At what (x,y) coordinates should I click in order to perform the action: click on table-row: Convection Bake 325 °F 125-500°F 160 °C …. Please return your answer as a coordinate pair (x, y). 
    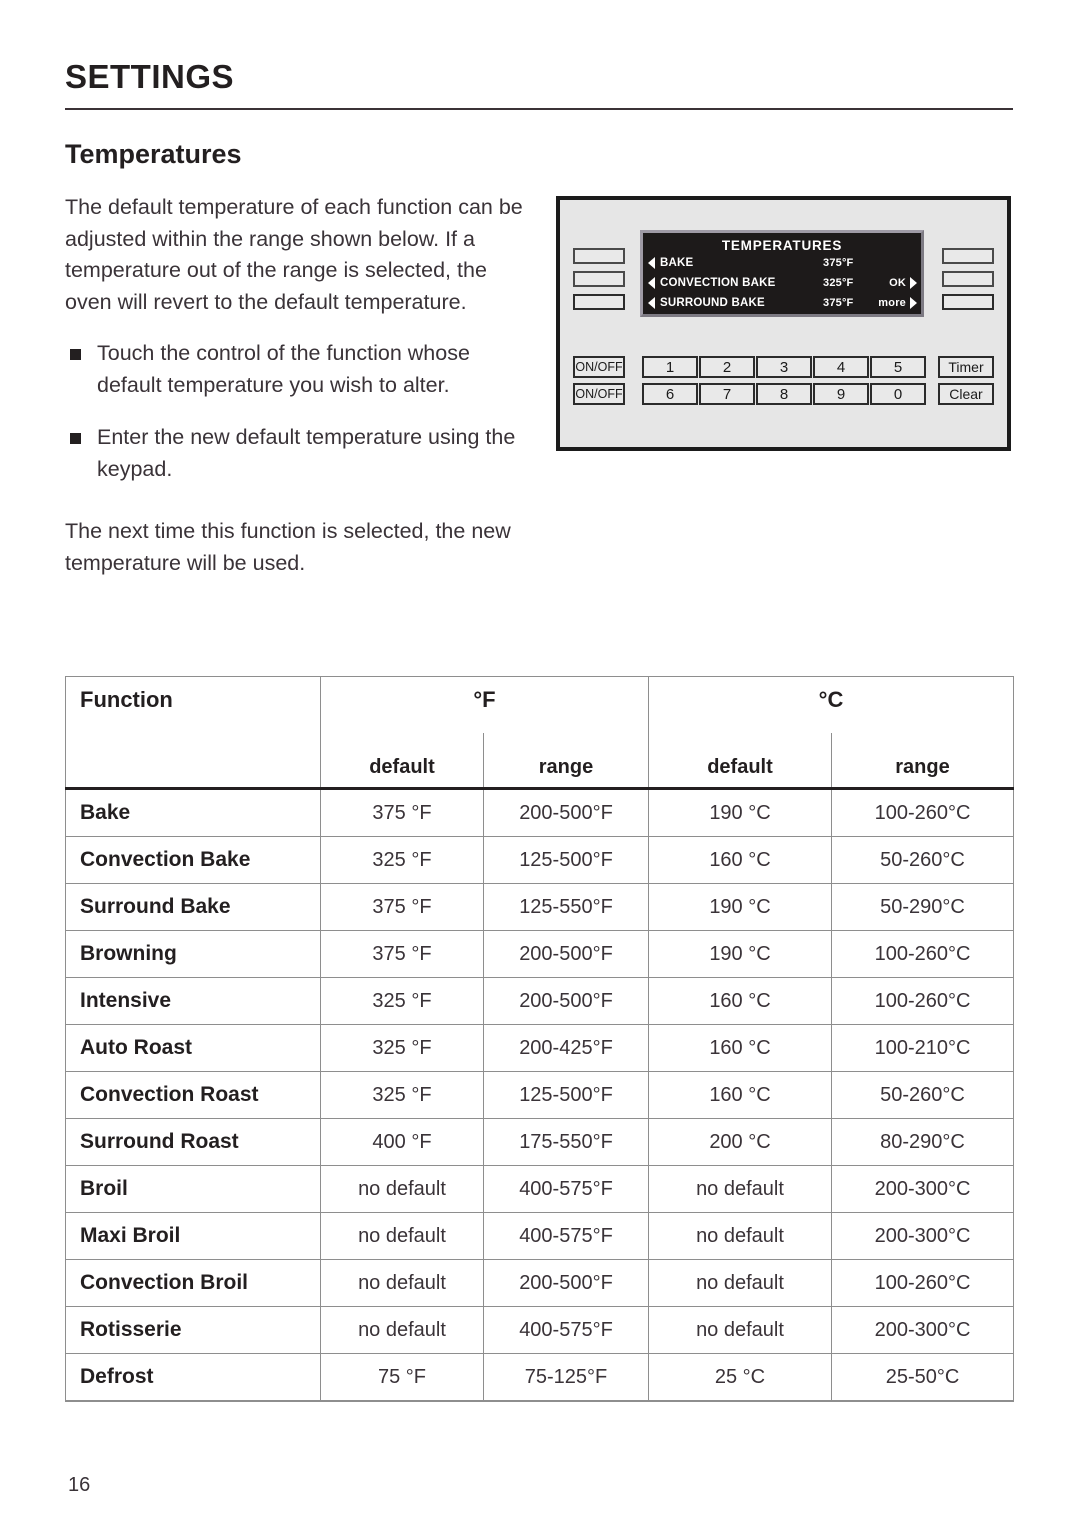
    Looking at the image, I should click on (539, 860).